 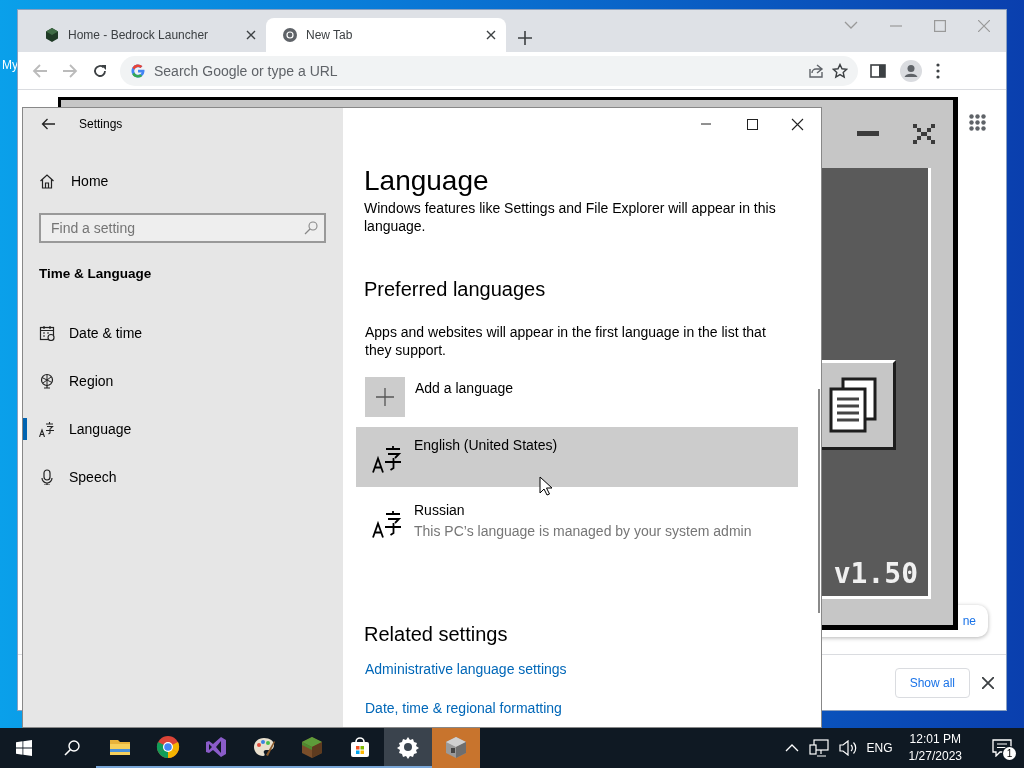 What do you see at coordinates (489, 70) in the screenshot?
I see `address-bar: Search Google or type a URL` at bounding box center [489, 70].